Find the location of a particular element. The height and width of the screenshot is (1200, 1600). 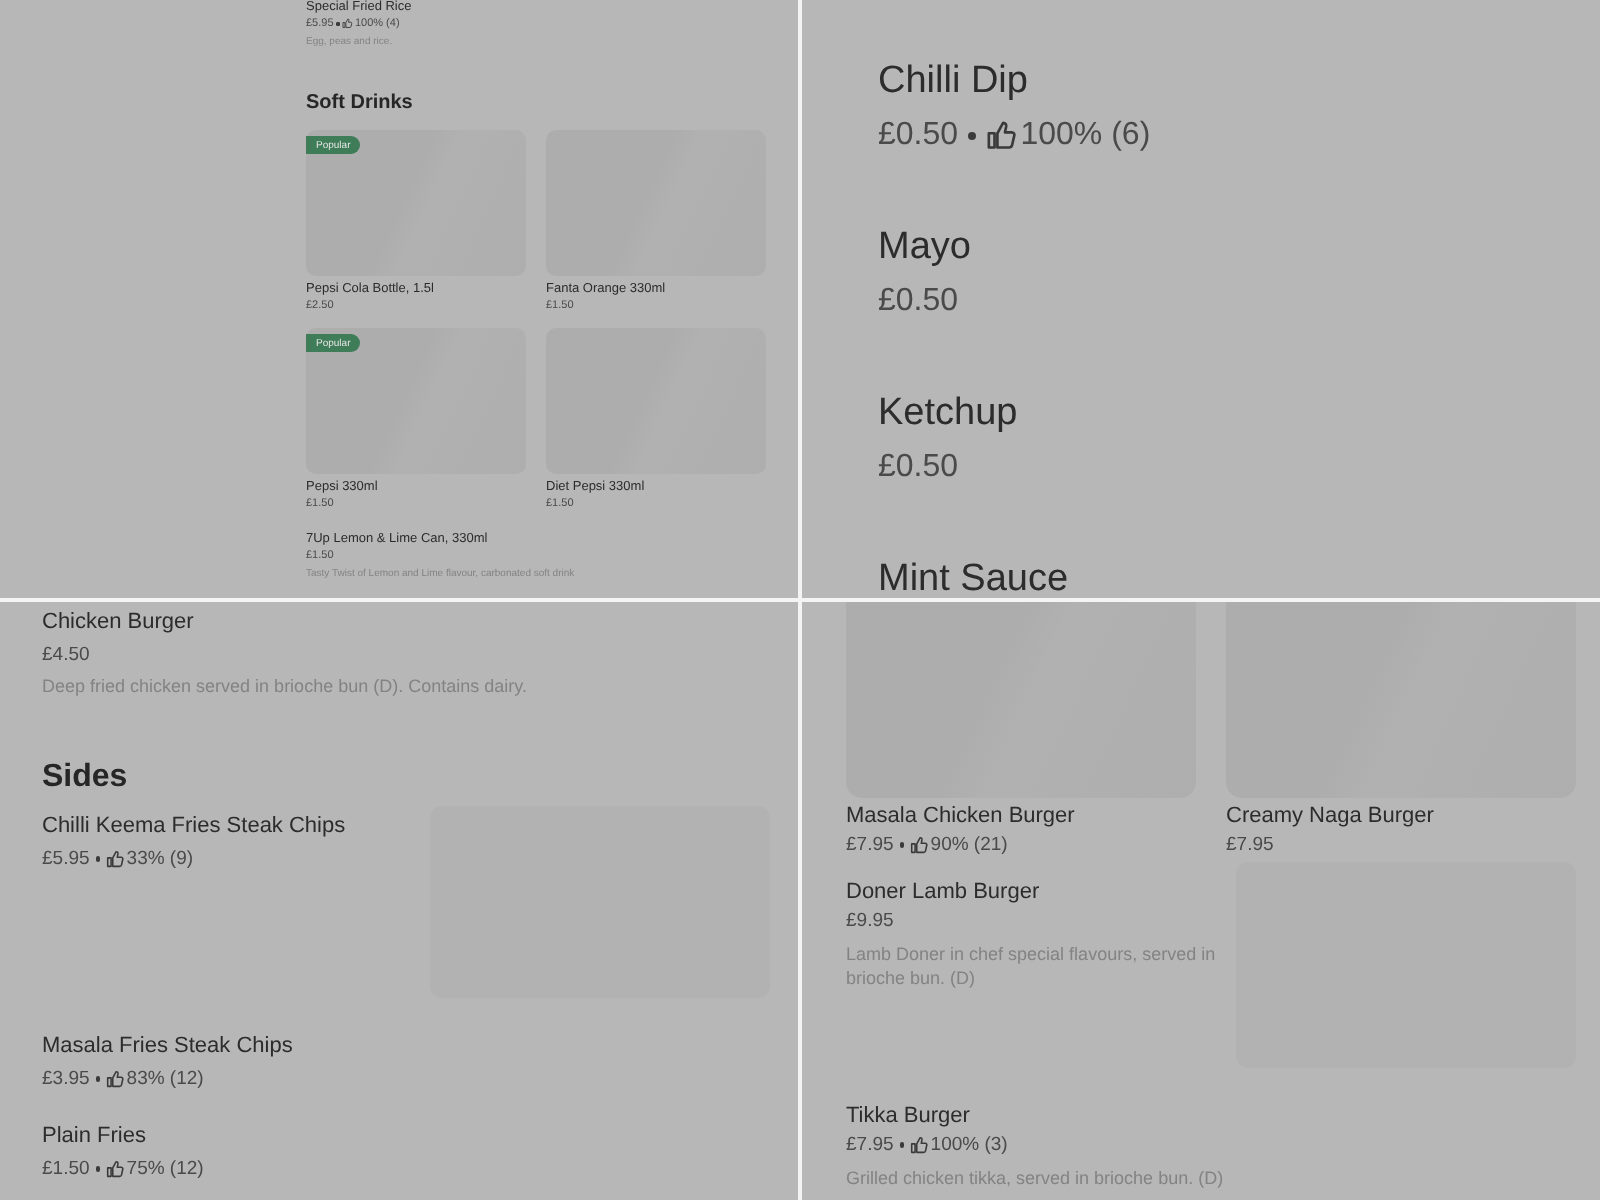

item-name: Mayo is located at coordinates (924, 248).